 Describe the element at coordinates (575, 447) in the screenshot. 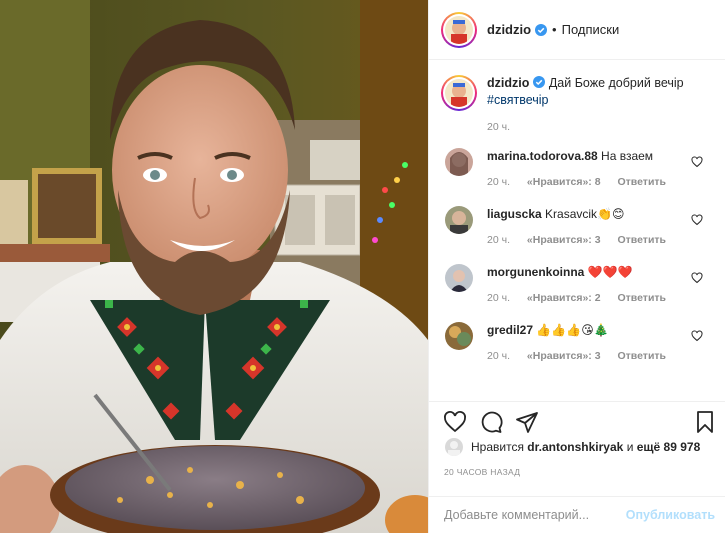

I see `liker-username: dr.antonshkiryak` at that location.